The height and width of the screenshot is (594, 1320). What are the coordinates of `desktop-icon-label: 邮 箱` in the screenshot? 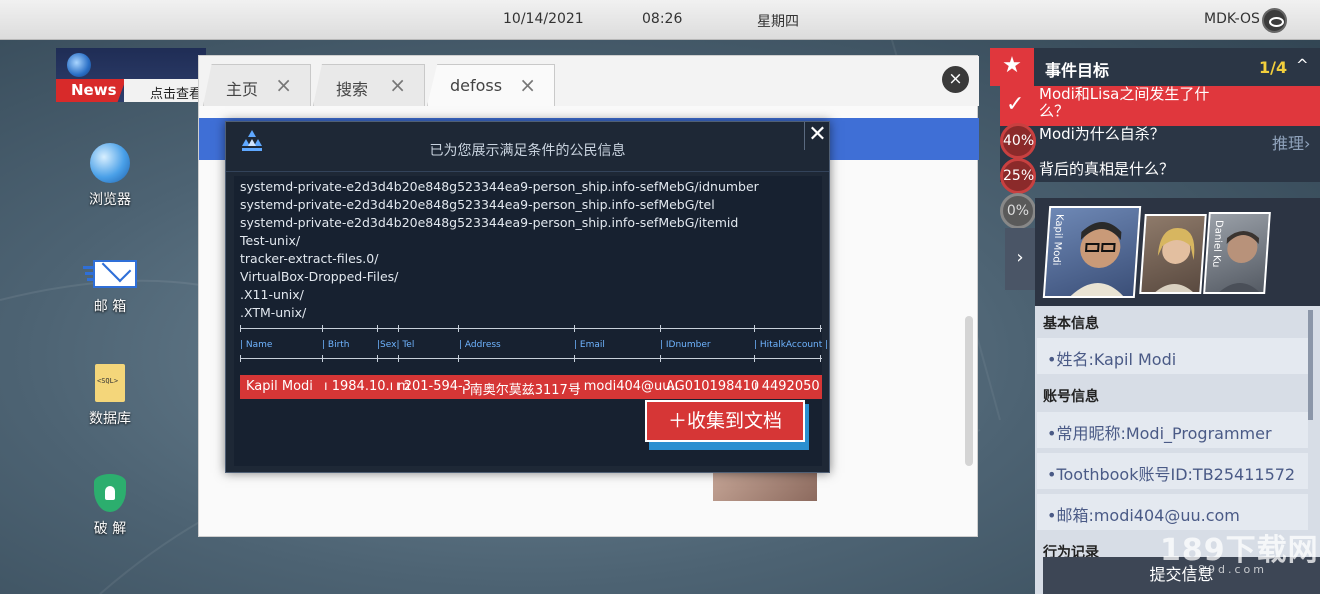 It's located at (110, 307).